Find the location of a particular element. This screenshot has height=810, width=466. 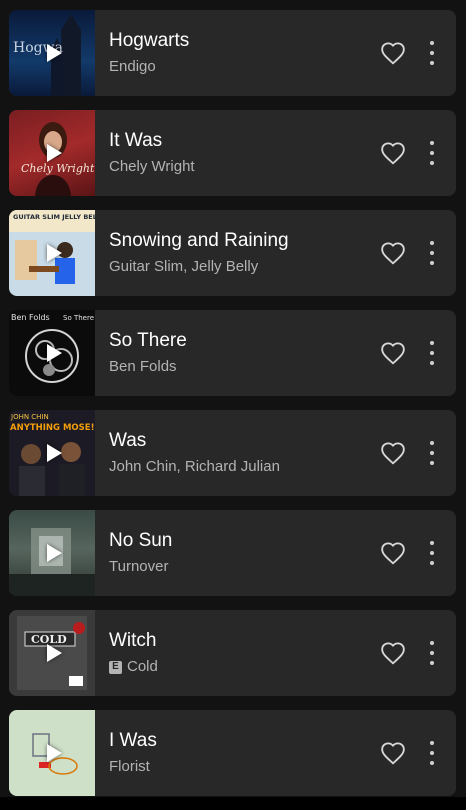

track-row: I Was Florist is located at coordinates (232, 753).